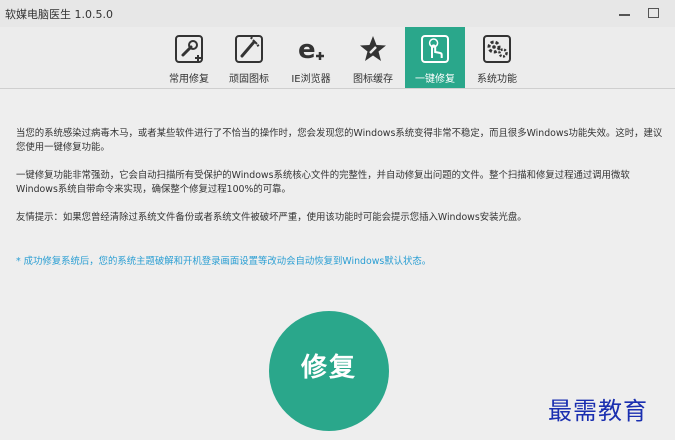 Image resolution: width=675 pixels, height=440 pixels. I want to click on wrench-fix-icon, so click(189, 49).